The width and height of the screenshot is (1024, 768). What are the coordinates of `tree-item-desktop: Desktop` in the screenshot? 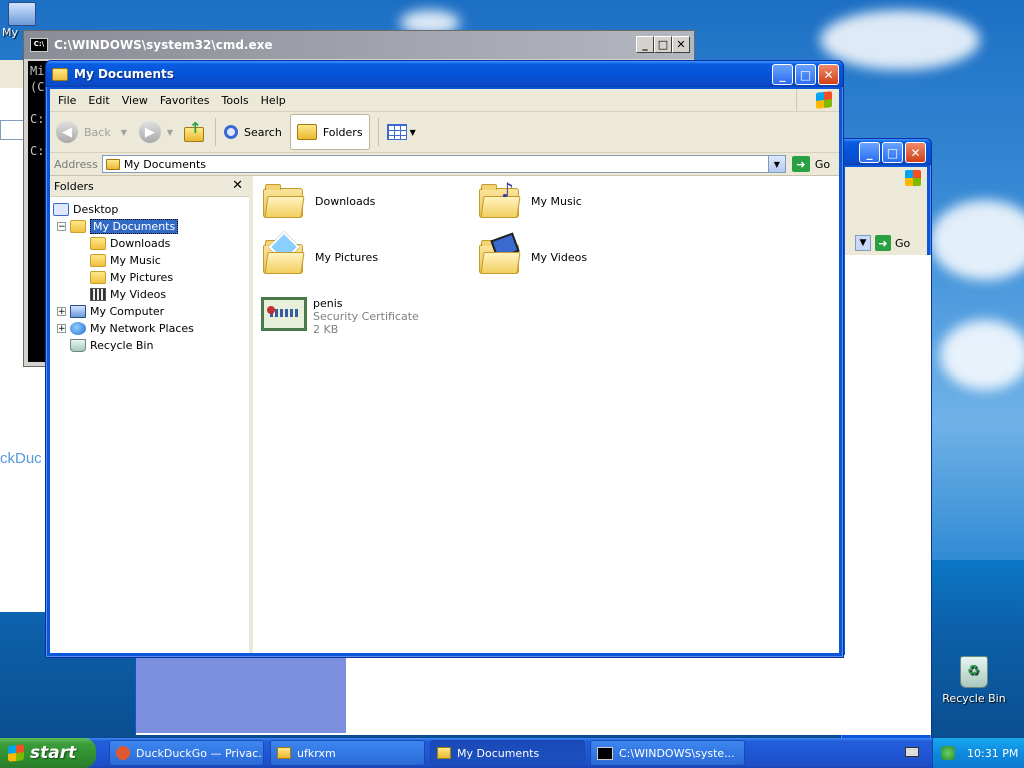 It's located at (85, 209).